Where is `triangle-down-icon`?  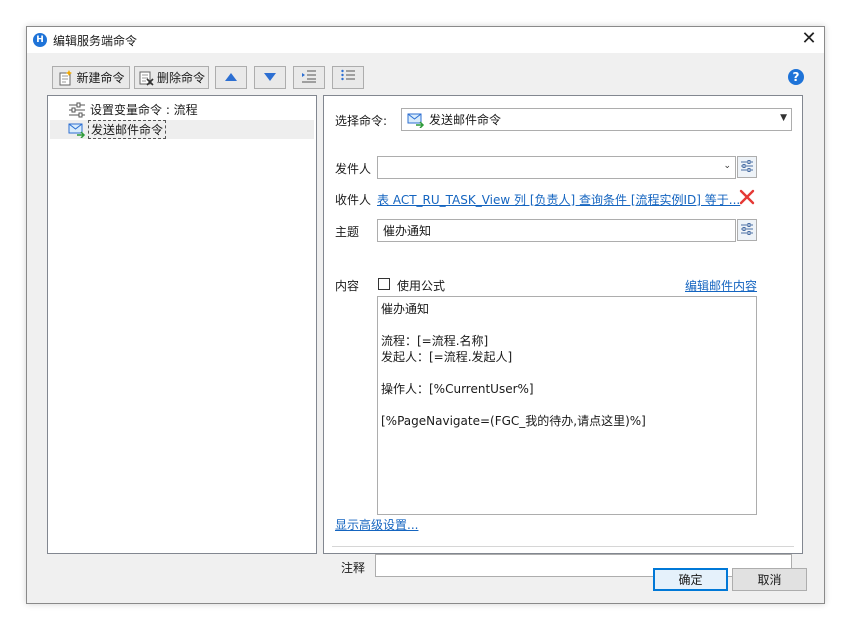
triangle-down-icon is located at coordinates (270, 78).